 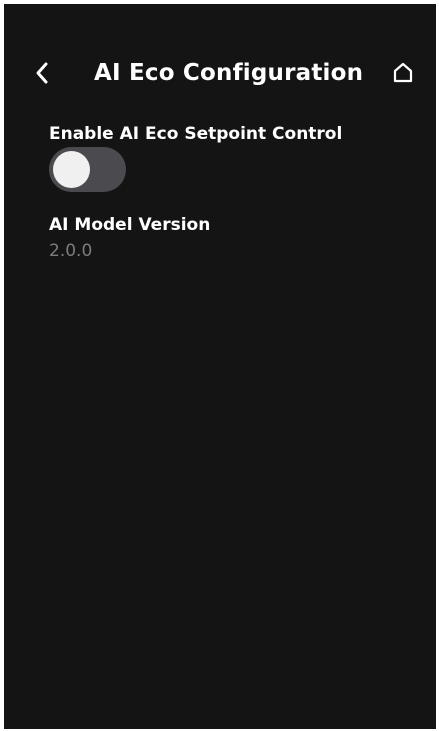 I want to click on eco-setpoint-toggle, so click(x=87, y=169).